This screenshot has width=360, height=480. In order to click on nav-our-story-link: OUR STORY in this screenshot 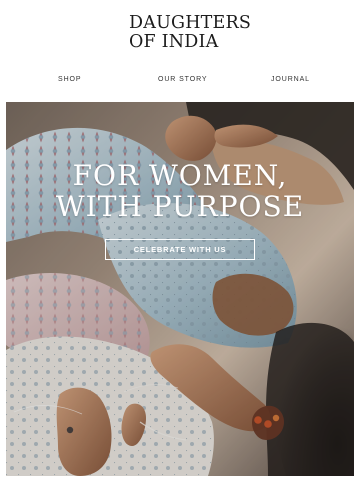, I will do `click(182, 80)`.